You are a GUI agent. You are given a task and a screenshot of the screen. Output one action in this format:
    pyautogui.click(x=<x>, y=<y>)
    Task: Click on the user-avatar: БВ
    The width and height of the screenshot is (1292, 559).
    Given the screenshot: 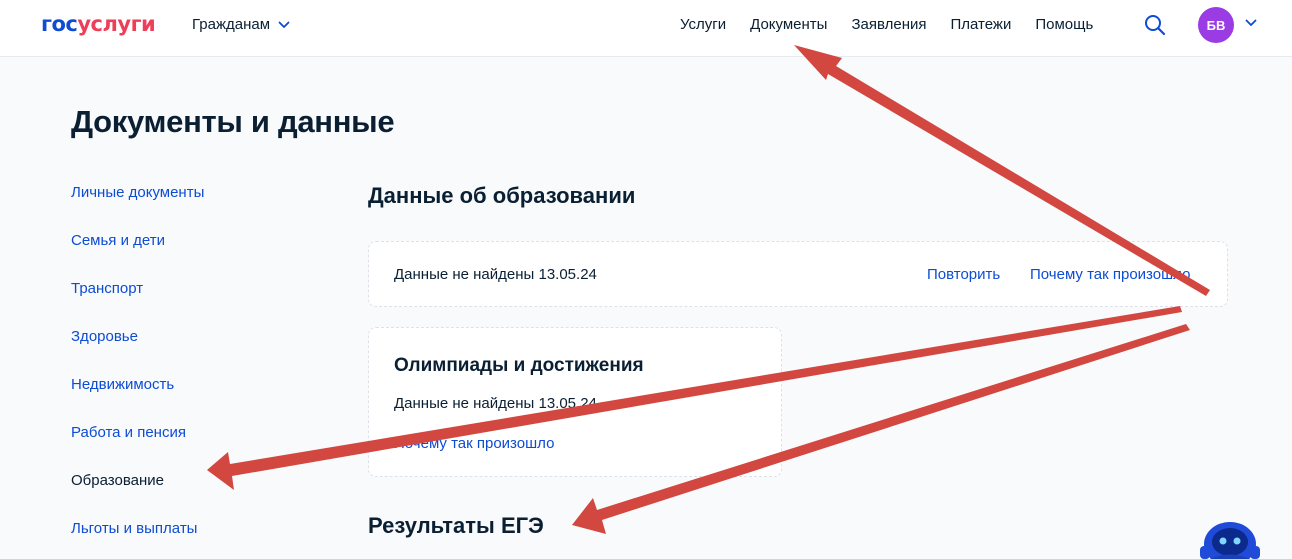 What is the action you would take?
    pyautogui.click(x=1216, y=25)
    